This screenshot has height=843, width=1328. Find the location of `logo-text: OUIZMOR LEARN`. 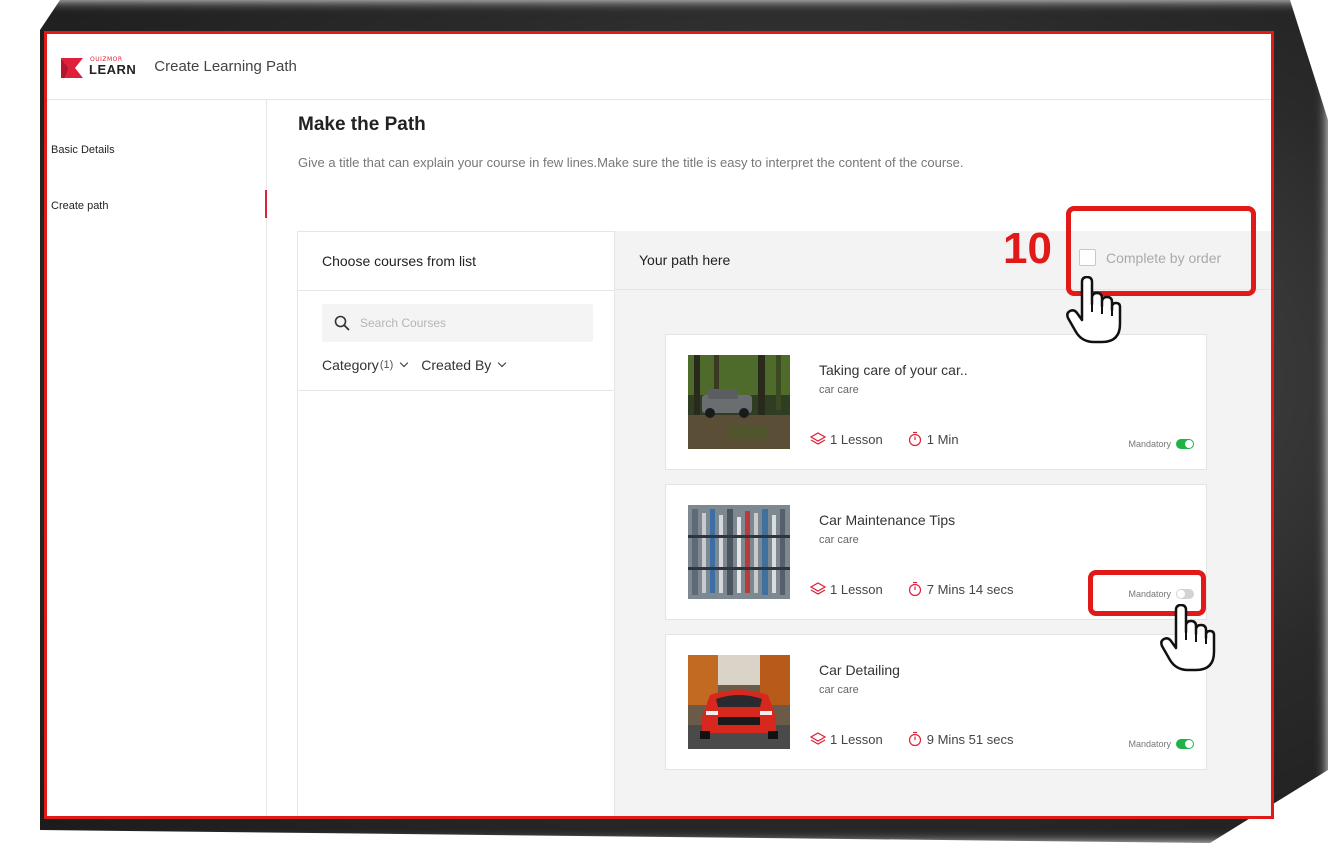

logo-text: OUIZMOR LEARN is located at coordinates (113, 67).